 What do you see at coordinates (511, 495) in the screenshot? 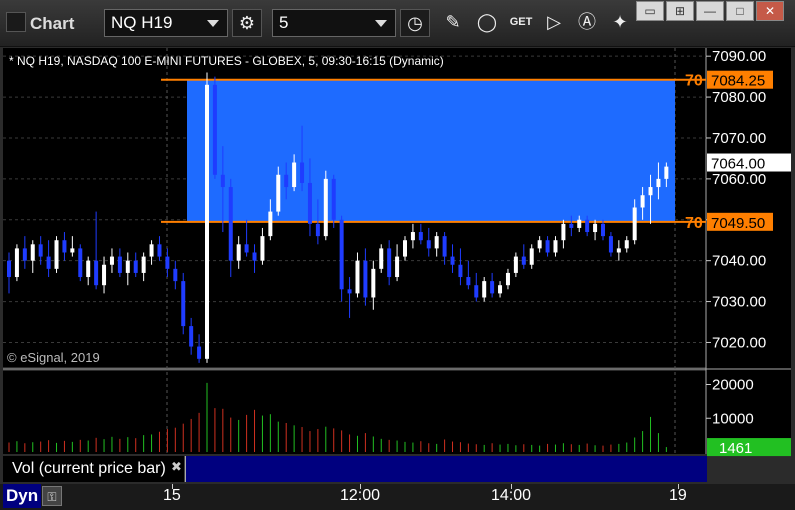
I see `x-tick-label: 14:00` at bounding box center [511, 495].